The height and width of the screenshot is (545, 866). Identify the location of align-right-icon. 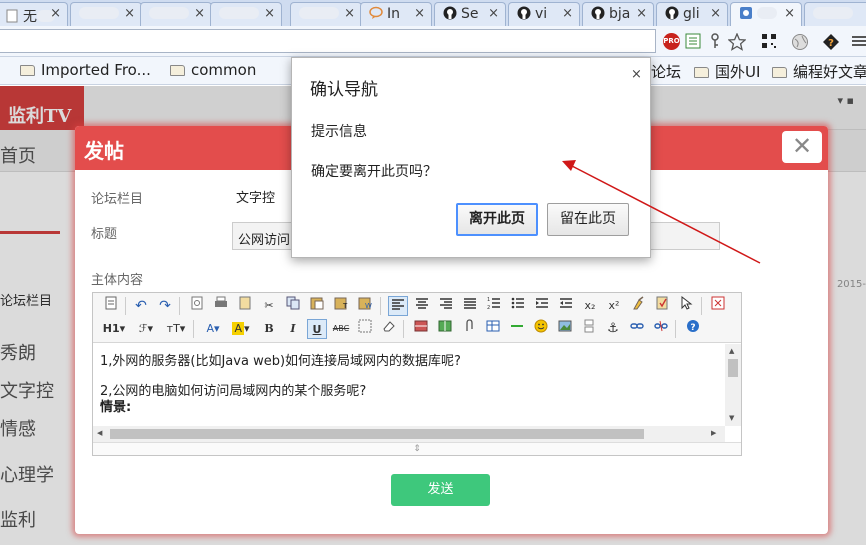
(446, 306).